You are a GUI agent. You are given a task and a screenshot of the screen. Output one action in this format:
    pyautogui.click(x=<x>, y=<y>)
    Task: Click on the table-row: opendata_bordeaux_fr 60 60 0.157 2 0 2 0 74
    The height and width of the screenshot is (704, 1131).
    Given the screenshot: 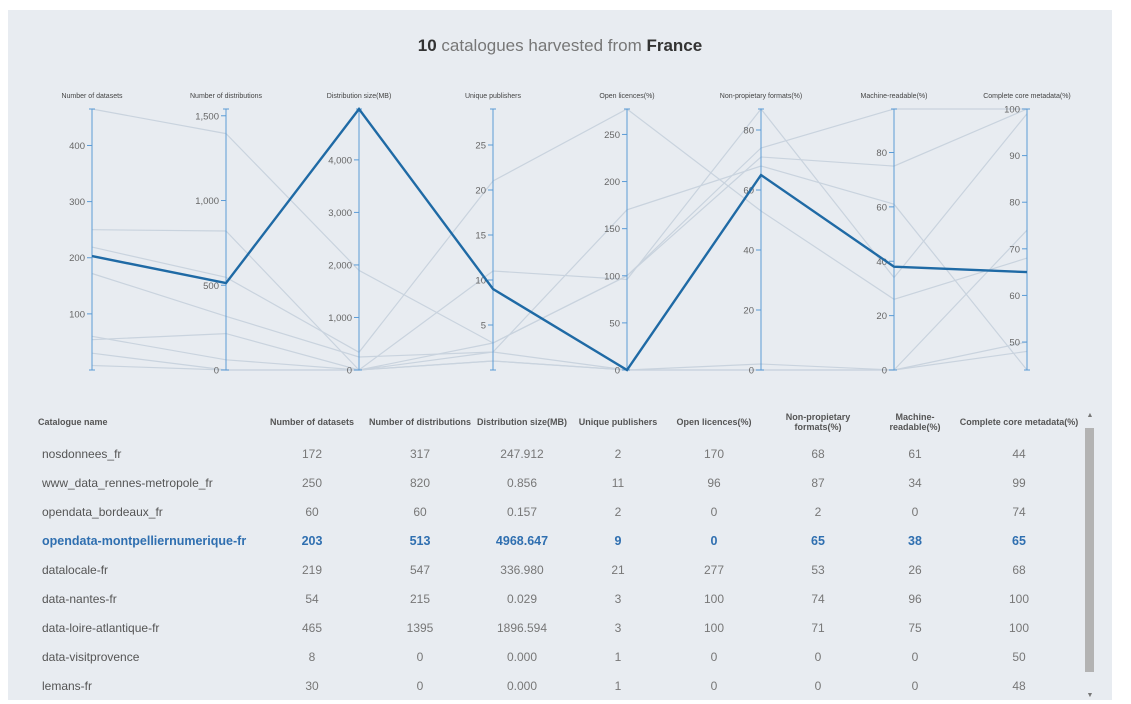 What is the action you would take?
    pyautogui.click(x=557, y=511)
    